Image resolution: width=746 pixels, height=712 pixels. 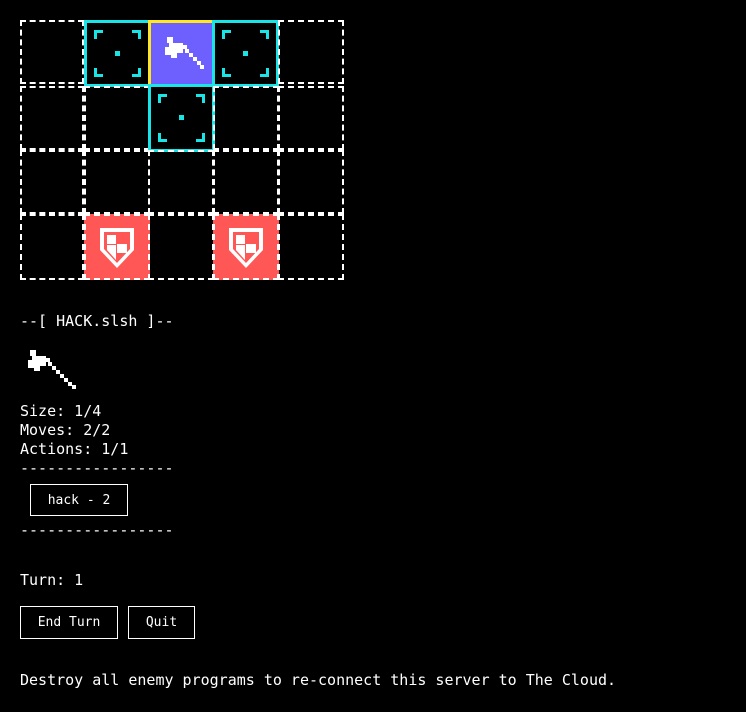 What do you see at coordinates (74, 449) in the screenshot?
I see `actions-stat: Actions: 1/1` at bounding box center [74, 449].